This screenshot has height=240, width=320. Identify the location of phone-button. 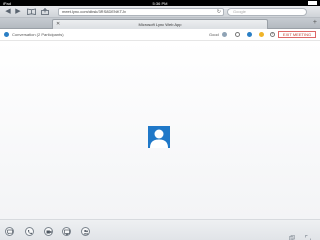
(29, 231).